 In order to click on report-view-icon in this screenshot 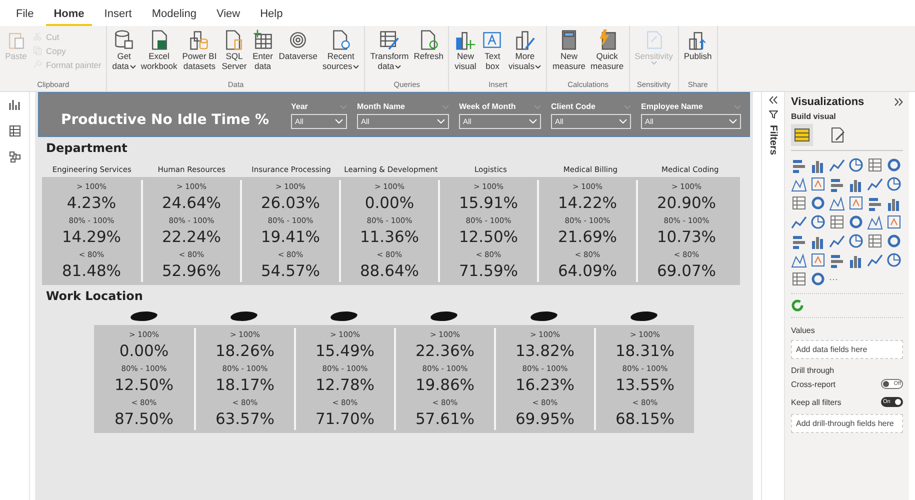, I will do `click(15, 105)`.